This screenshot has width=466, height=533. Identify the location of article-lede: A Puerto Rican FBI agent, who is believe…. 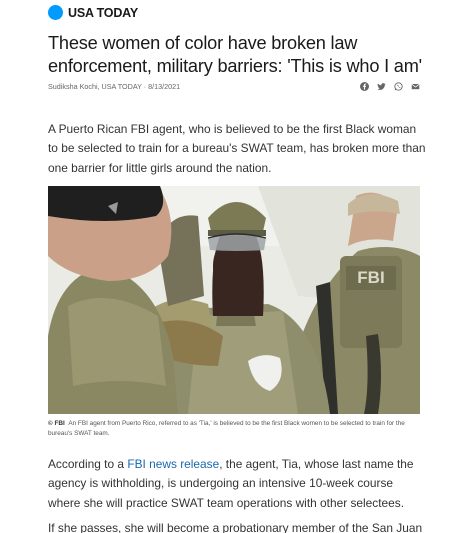
(237, 148).